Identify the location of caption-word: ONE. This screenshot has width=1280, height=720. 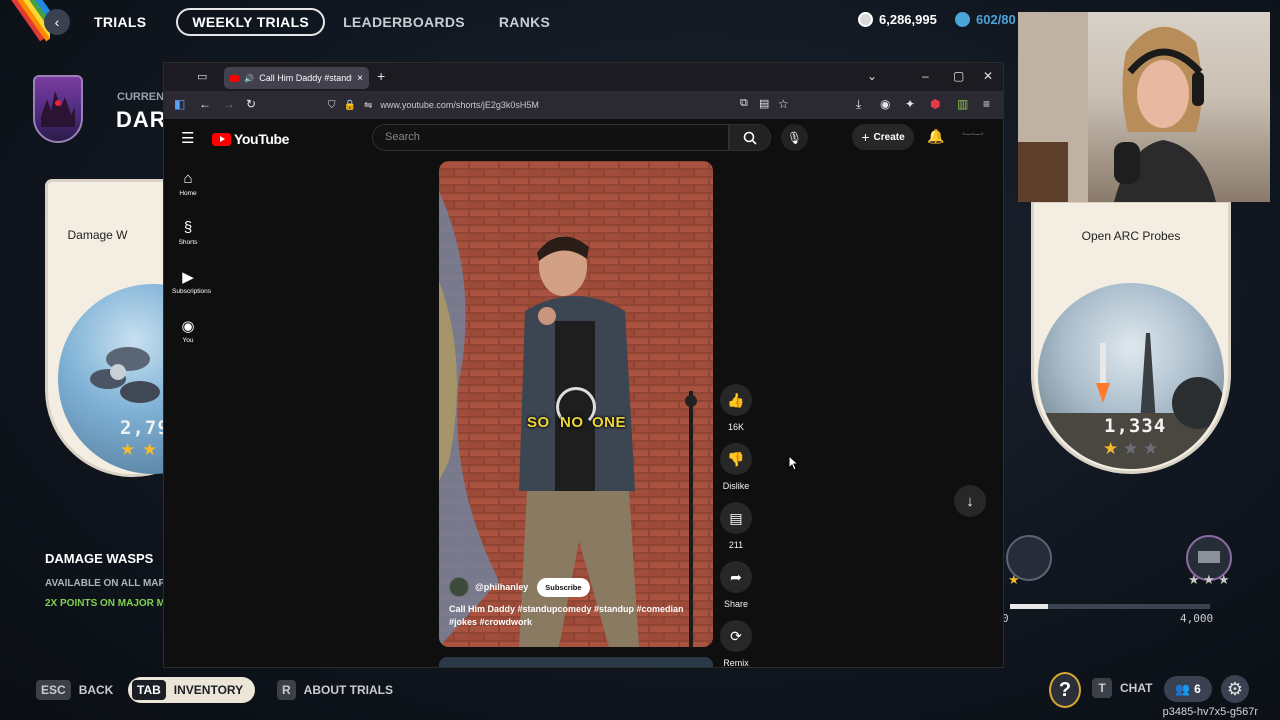
(609, 422).